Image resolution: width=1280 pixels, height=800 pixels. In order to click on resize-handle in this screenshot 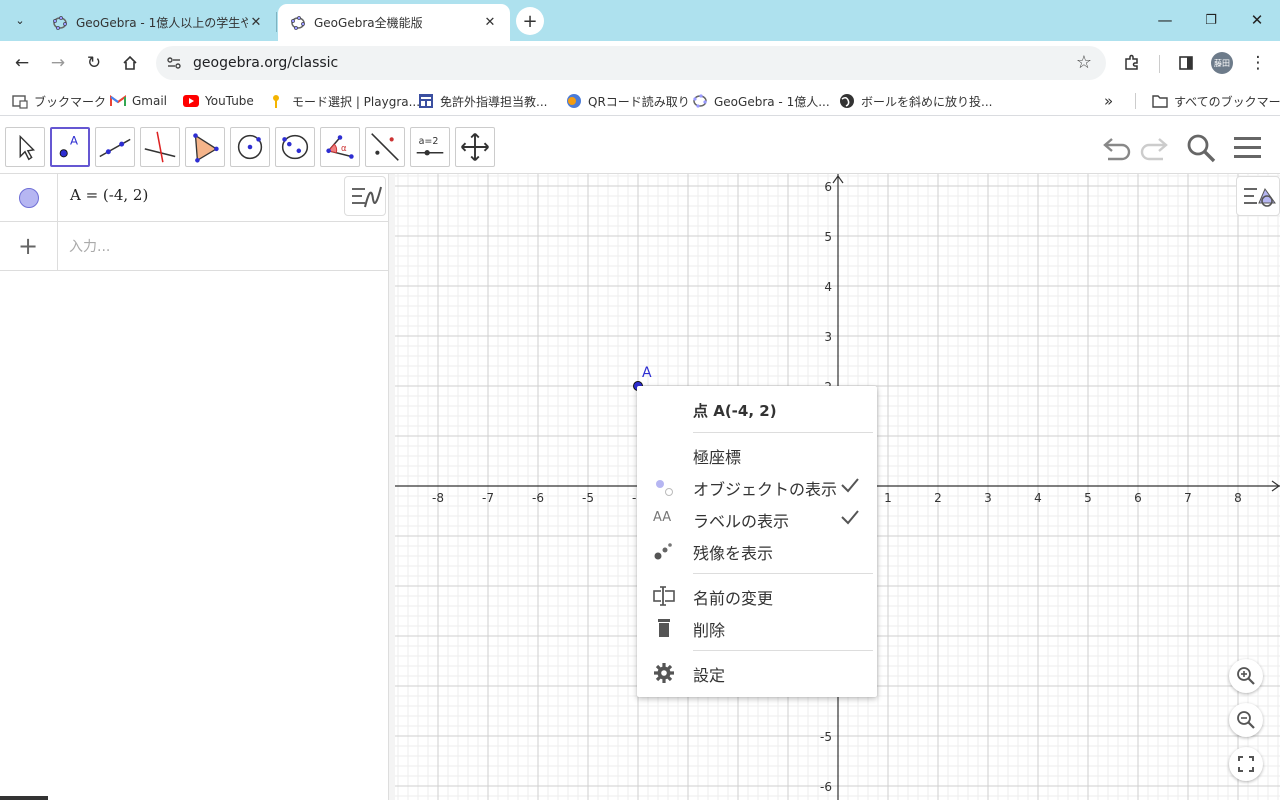, I will do `click(24, 798)`.